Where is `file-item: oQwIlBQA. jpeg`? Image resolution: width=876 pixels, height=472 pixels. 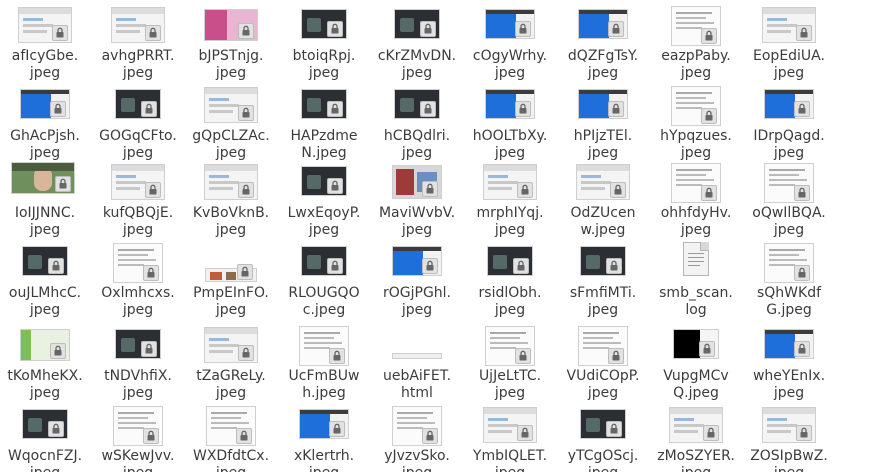
file-item: oQwIlBQA. jpeg is located at coordinates (789, 201).